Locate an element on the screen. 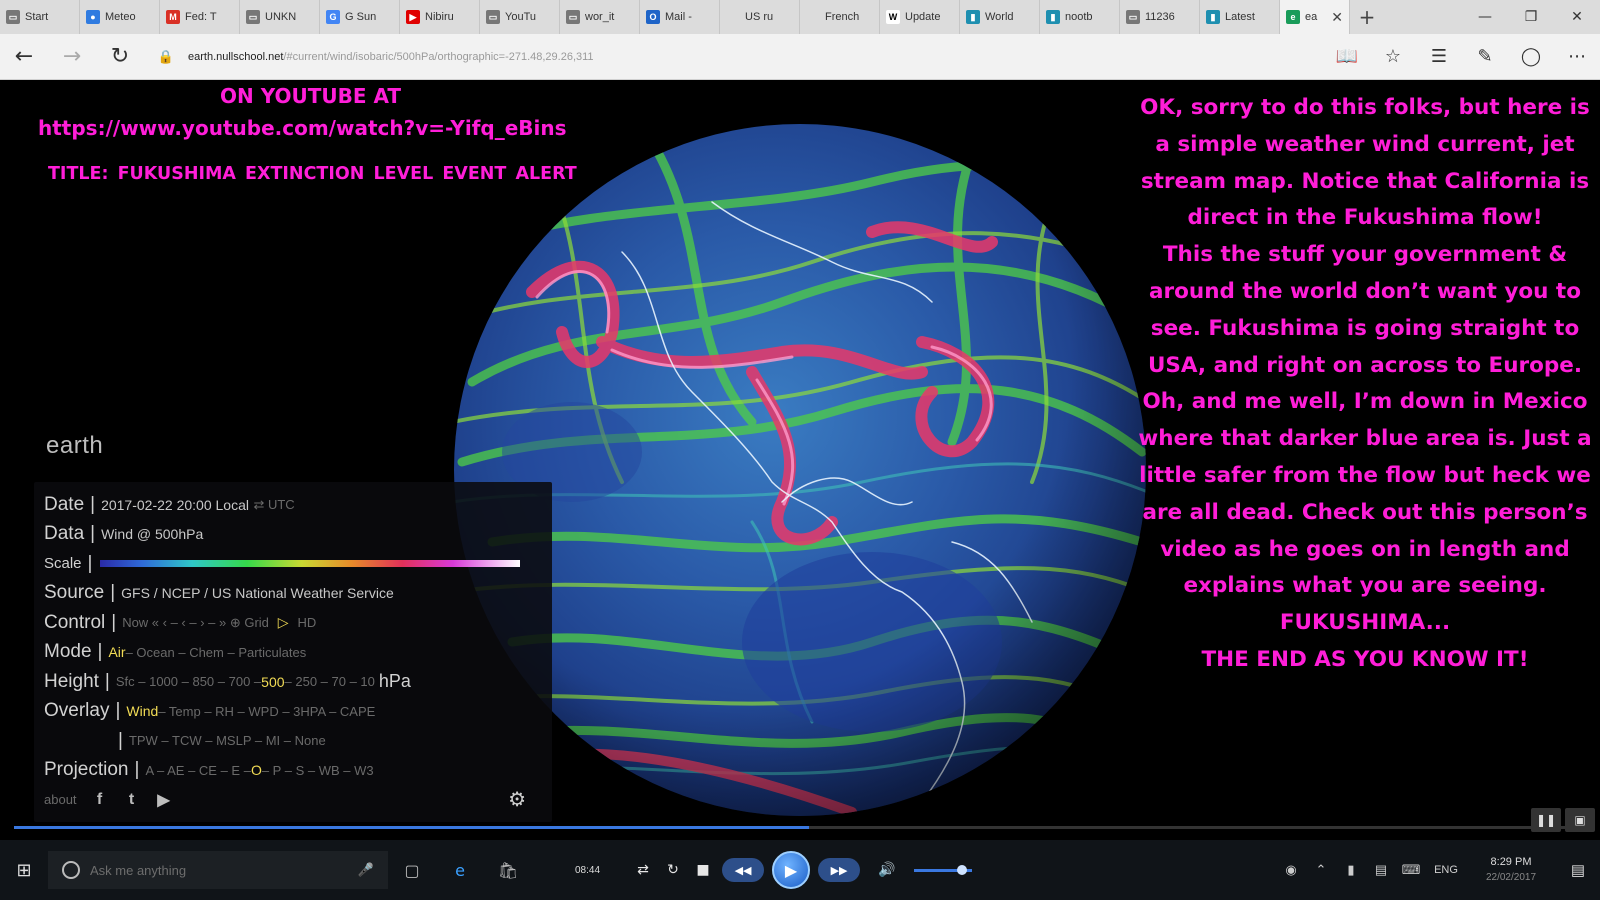 The height and width of the screenshot is (900, 1600). reading-view-icon: 📖 is located at coordinates (1347, 57).